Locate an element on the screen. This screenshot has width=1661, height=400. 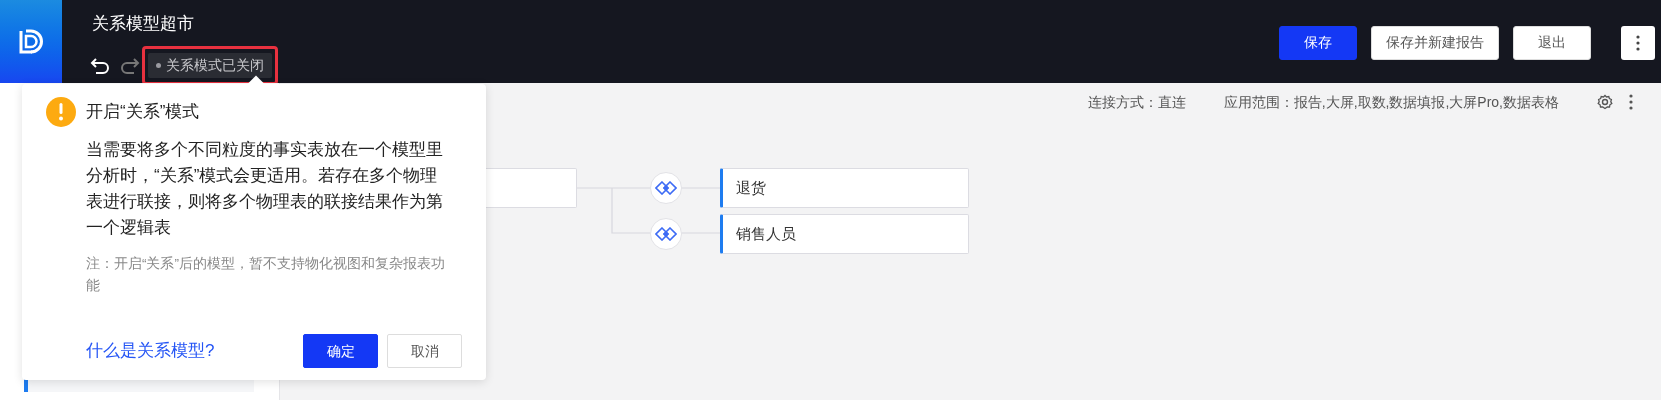
status-text: 关系模式已关闭 is located at coordinates (215, 65).